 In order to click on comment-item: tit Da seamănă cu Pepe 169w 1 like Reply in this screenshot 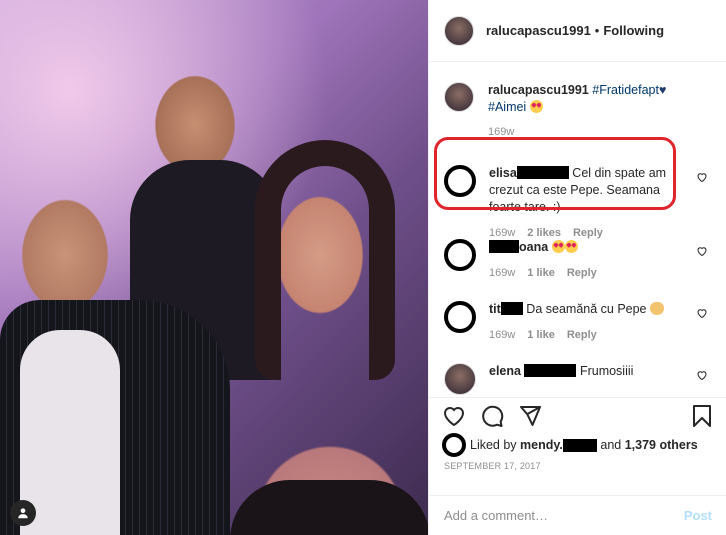, I will do `click(577, 332)`.